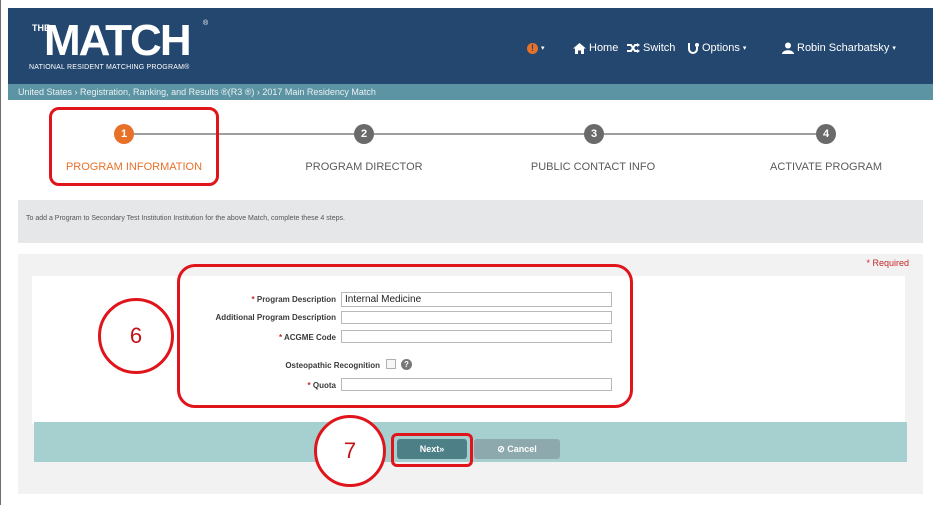  What do you see at coordinates (826, 134) in the screenshot?
I see `step-4-circle: 4` at bounding box center [826, 134].